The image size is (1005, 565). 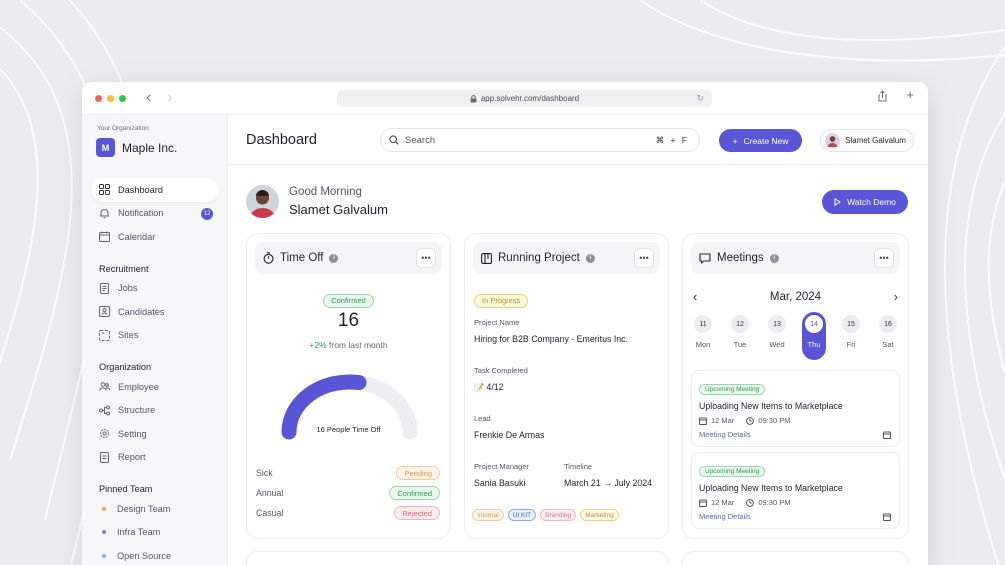 What do you see at coordinates (896, 296) in the screenshot?
I see `chevron-right-icon: ›` at bounding box center [896, 296].